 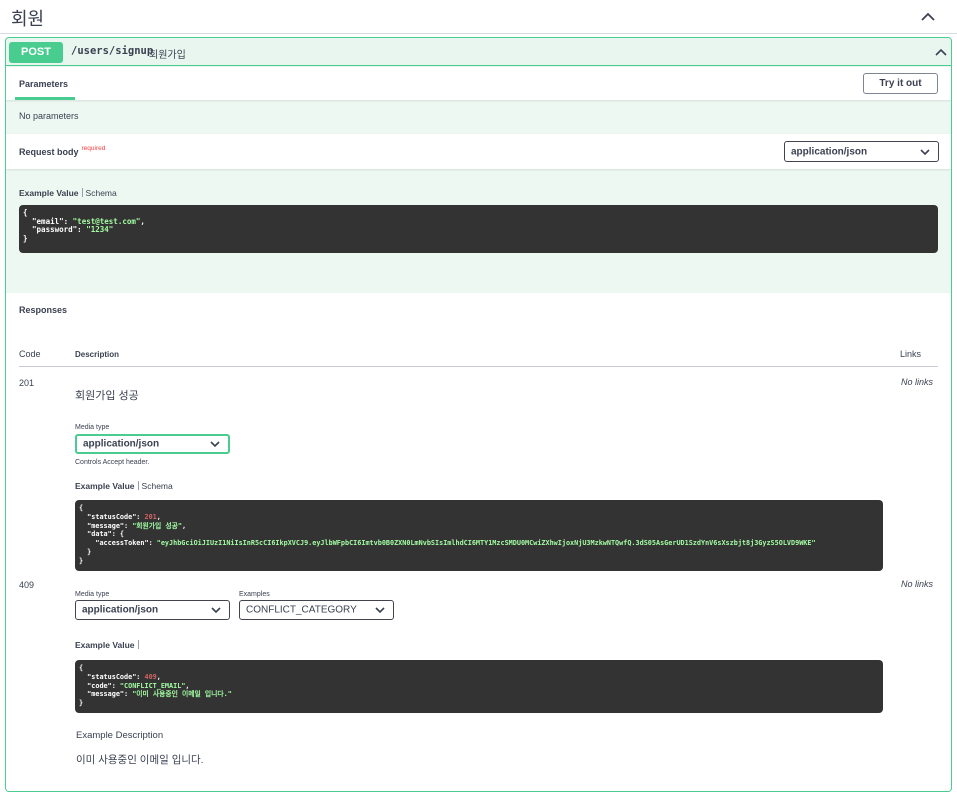 I want to click on links-201: No links, so click(x=917, y=382).